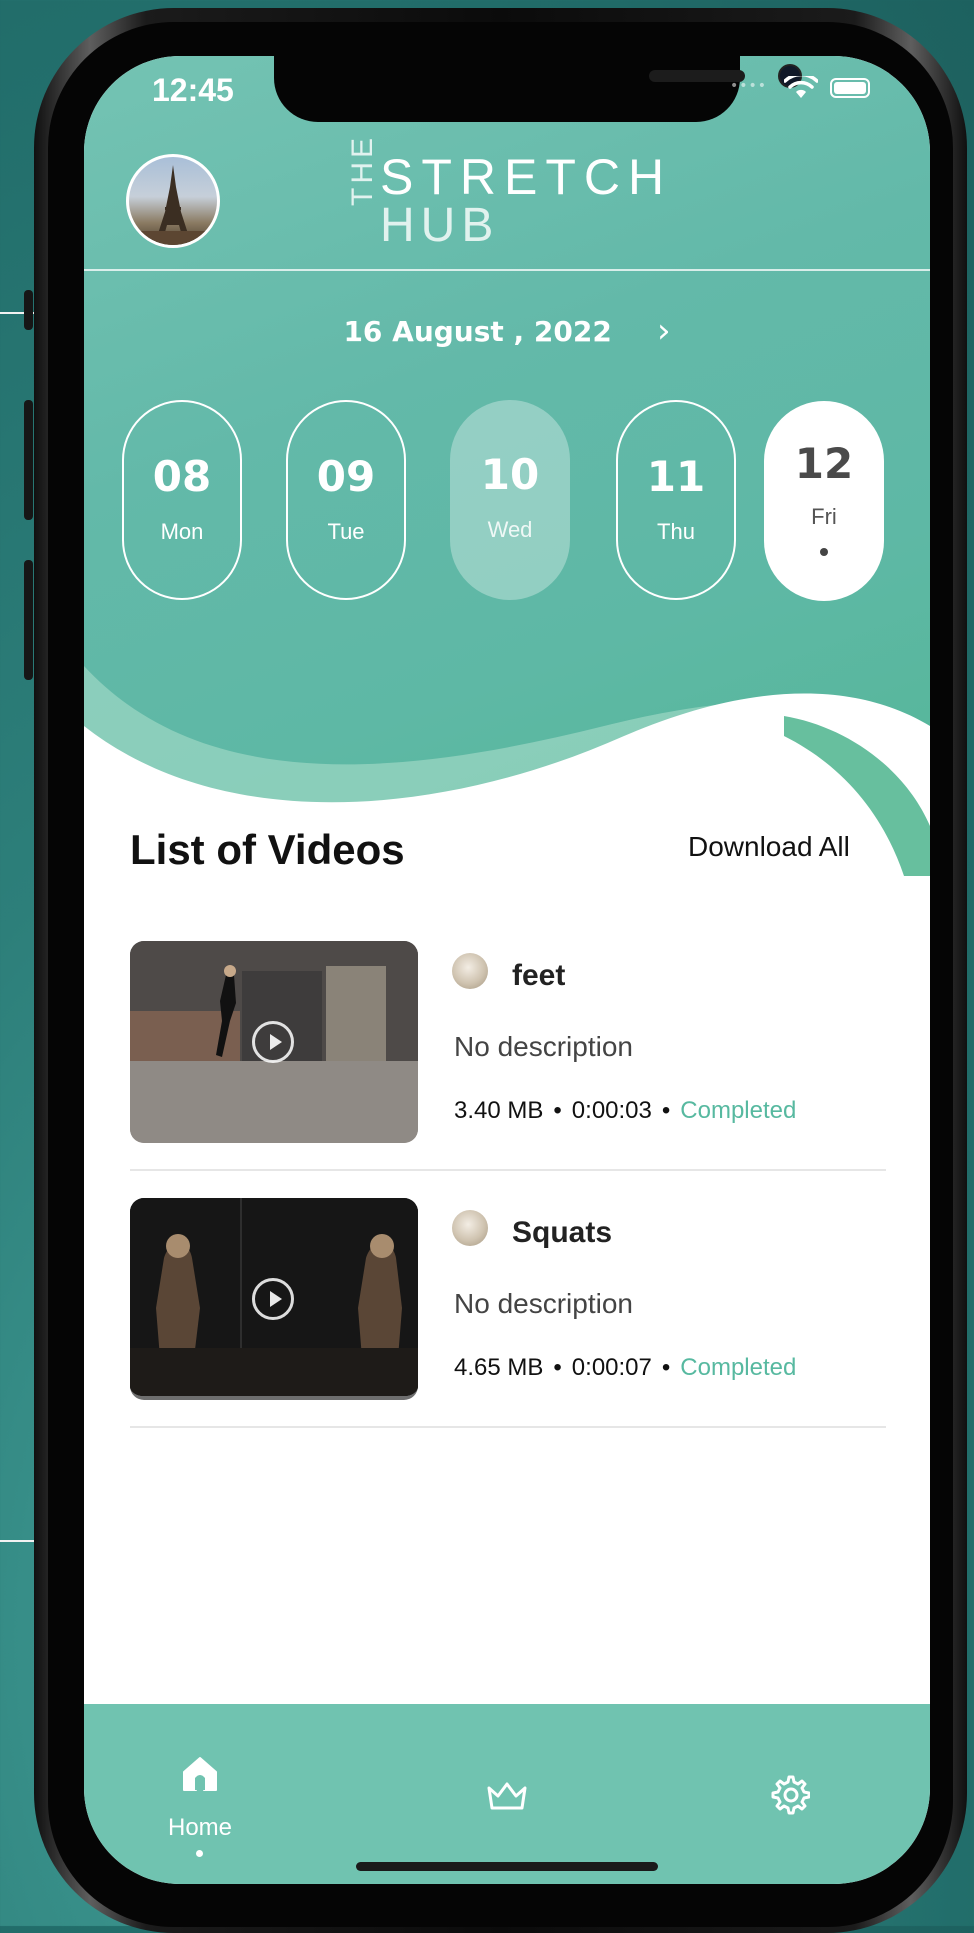  What do you see at coordinates (801, 87) in the screenshot?
I see `wifi-icon` at bounding box center [801, 87].